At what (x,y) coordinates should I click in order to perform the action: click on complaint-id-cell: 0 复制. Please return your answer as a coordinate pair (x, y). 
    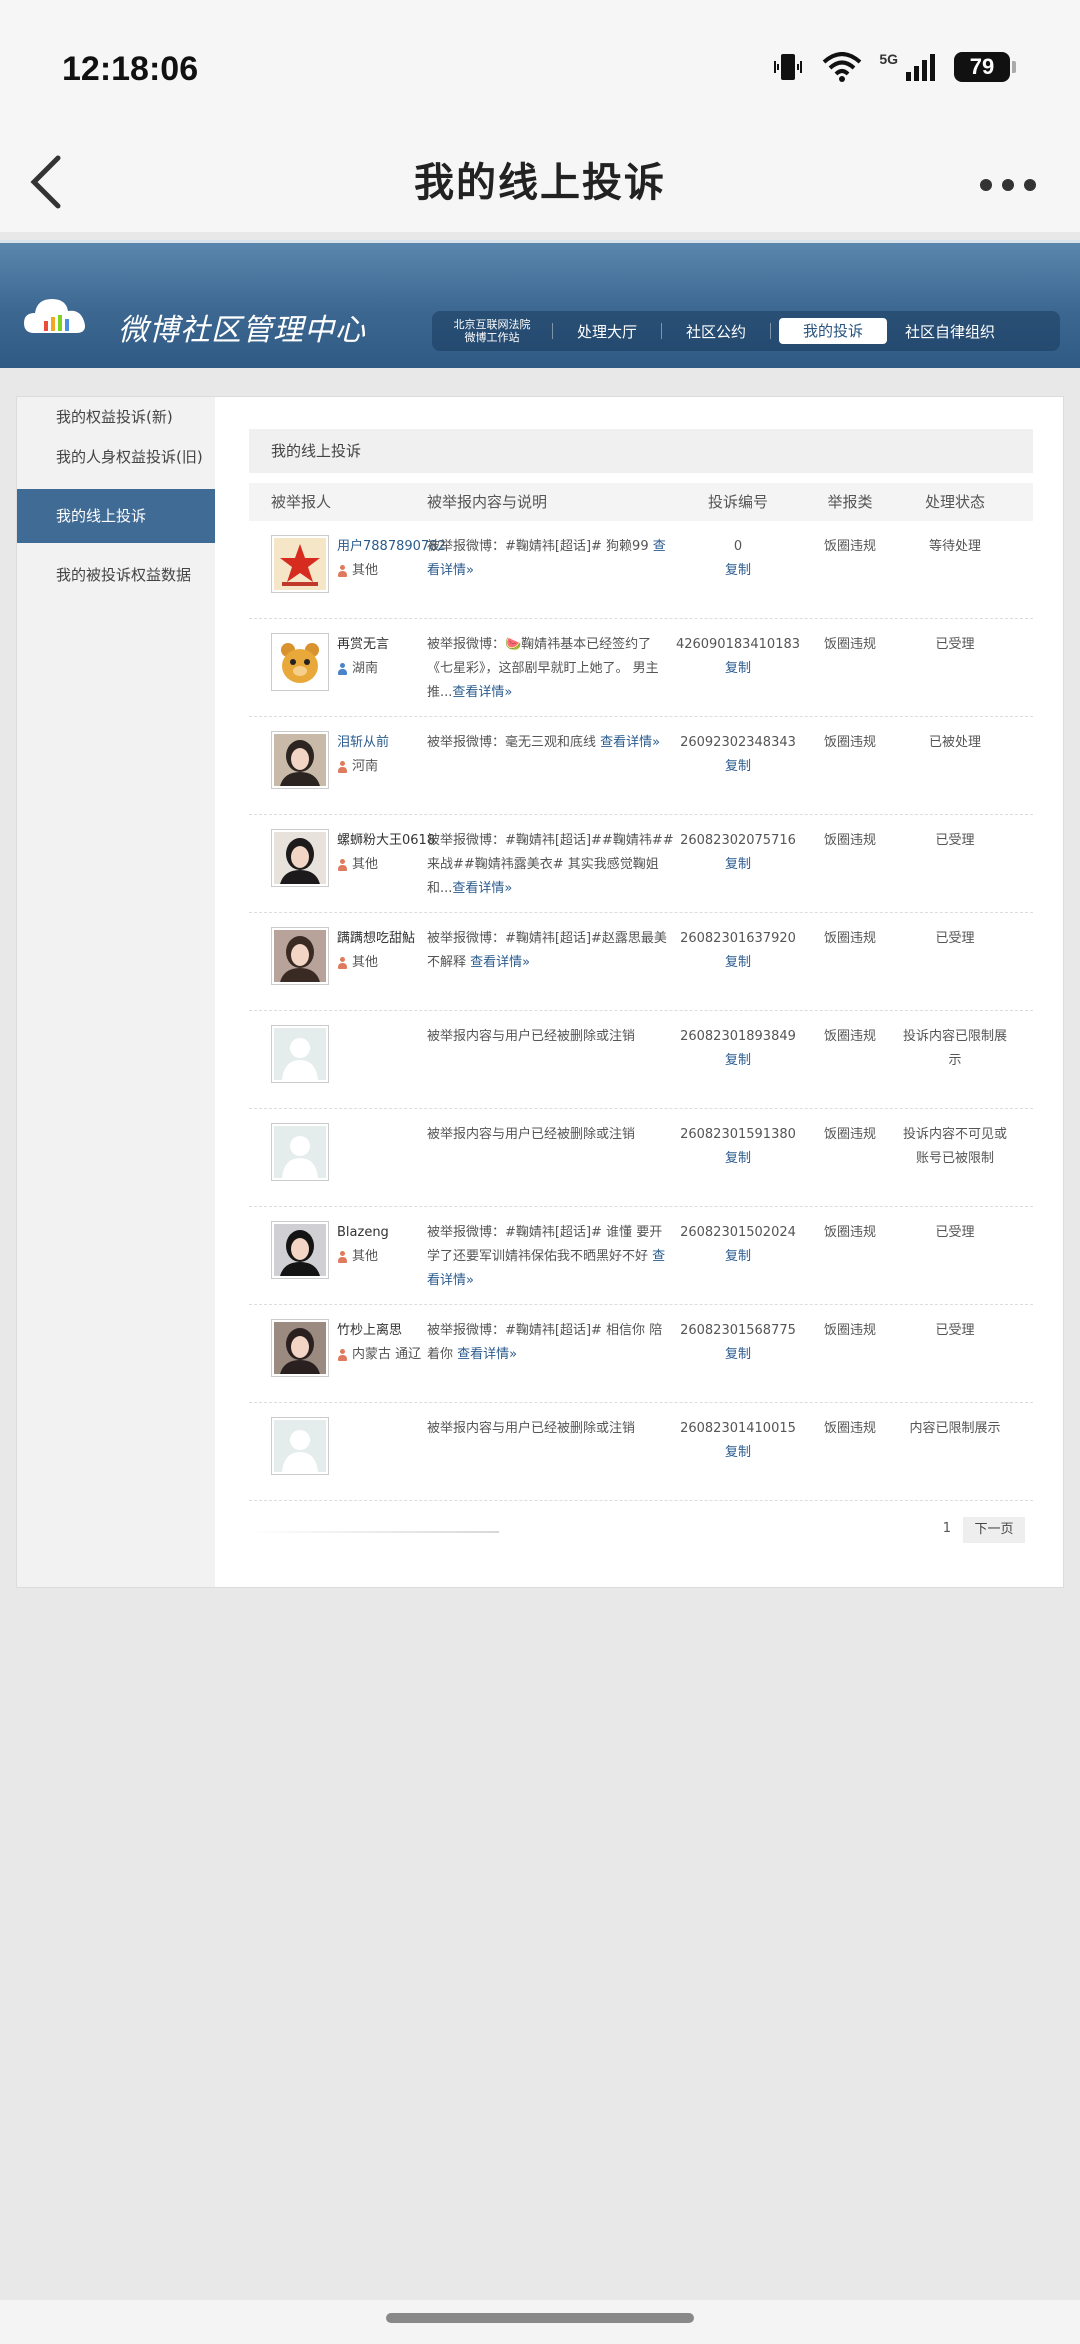
    Looking at the image, I should click on (738, 576).